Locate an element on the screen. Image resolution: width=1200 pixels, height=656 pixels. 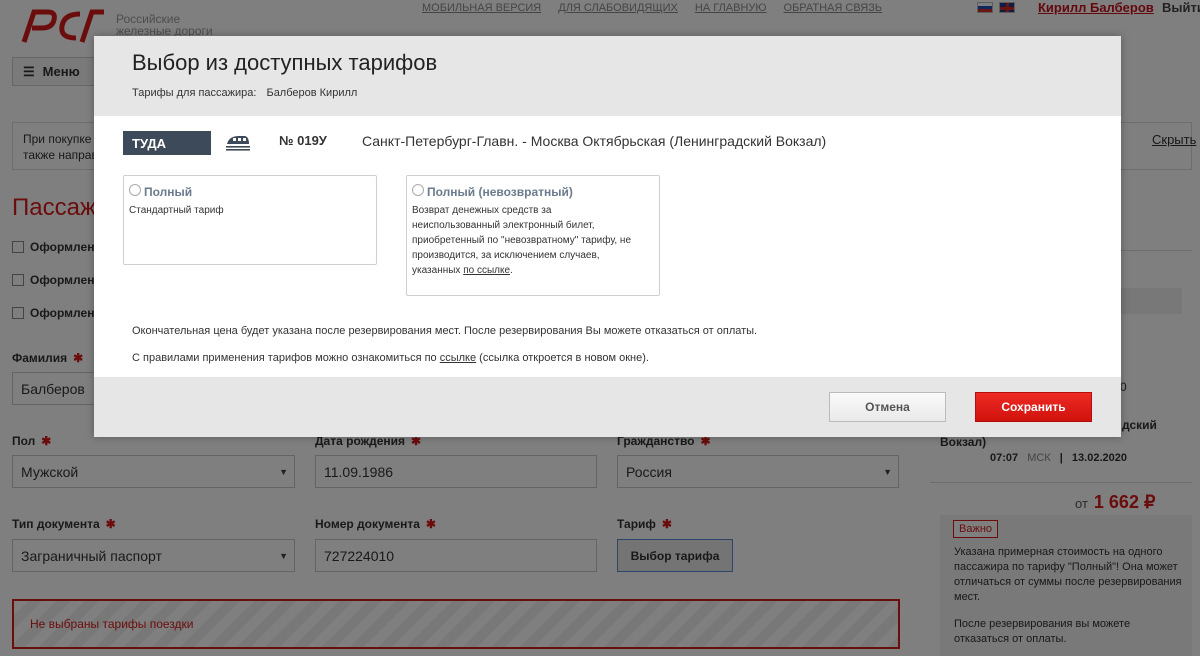
tariff-description: Стандартный тариф is located at coordinates (176, 210).